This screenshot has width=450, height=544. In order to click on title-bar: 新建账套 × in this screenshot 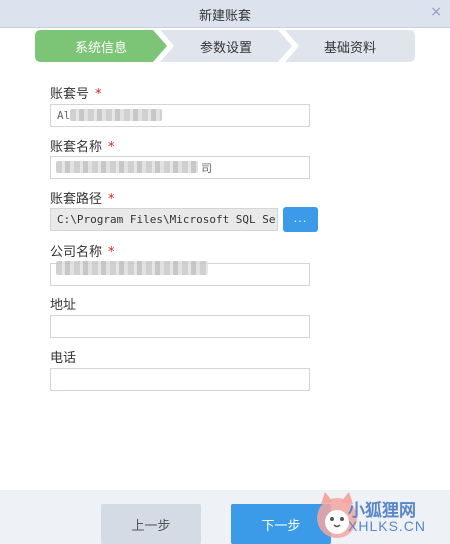, I will do `click(225, 14)`.